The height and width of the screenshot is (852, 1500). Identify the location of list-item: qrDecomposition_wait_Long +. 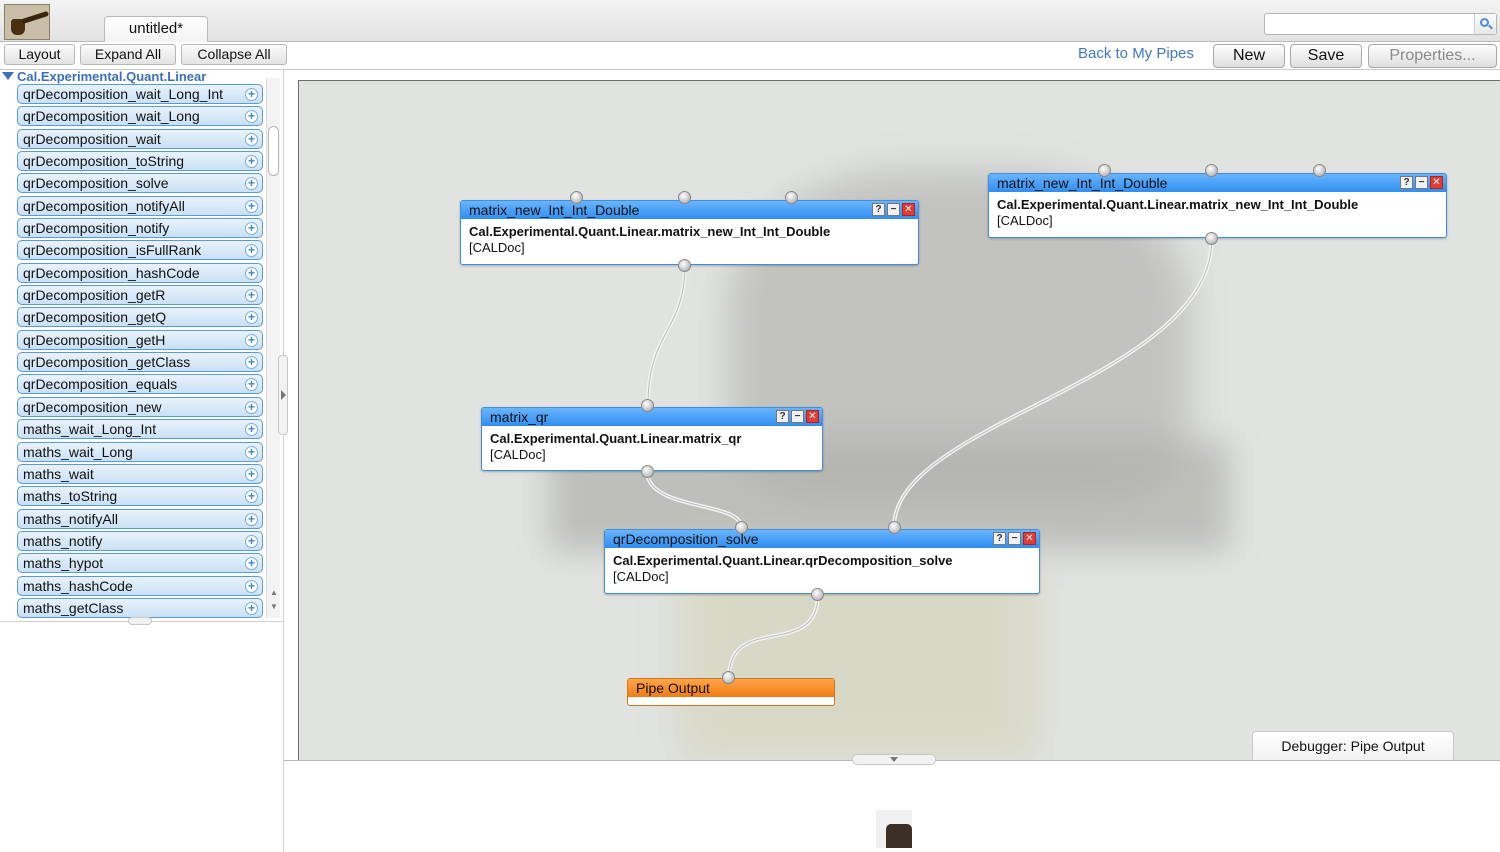
(140, 116).